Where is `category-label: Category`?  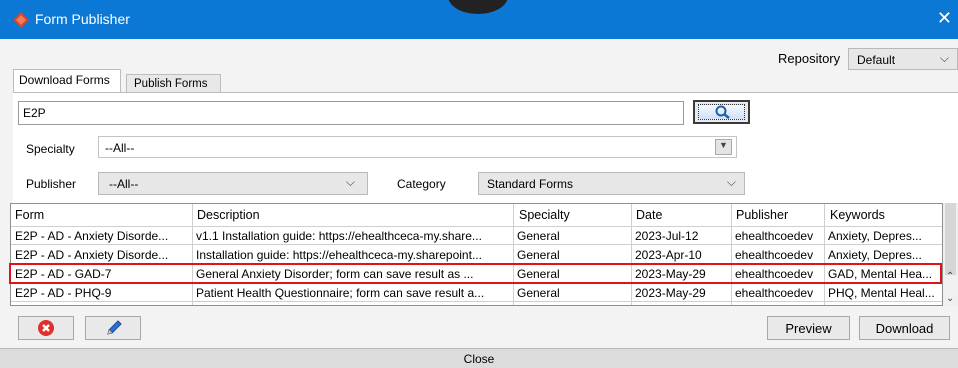 category-label: Category is located at coordinates (421, 184).